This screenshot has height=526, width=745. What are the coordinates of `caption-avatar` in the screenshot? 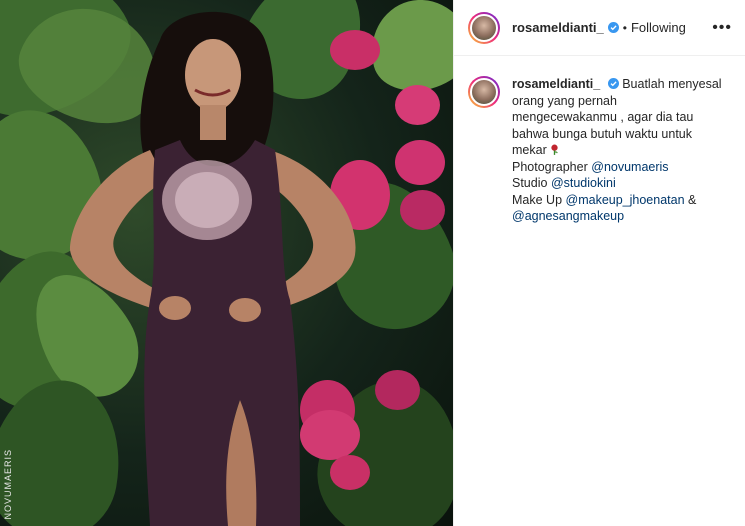 It's located at (484, 92).